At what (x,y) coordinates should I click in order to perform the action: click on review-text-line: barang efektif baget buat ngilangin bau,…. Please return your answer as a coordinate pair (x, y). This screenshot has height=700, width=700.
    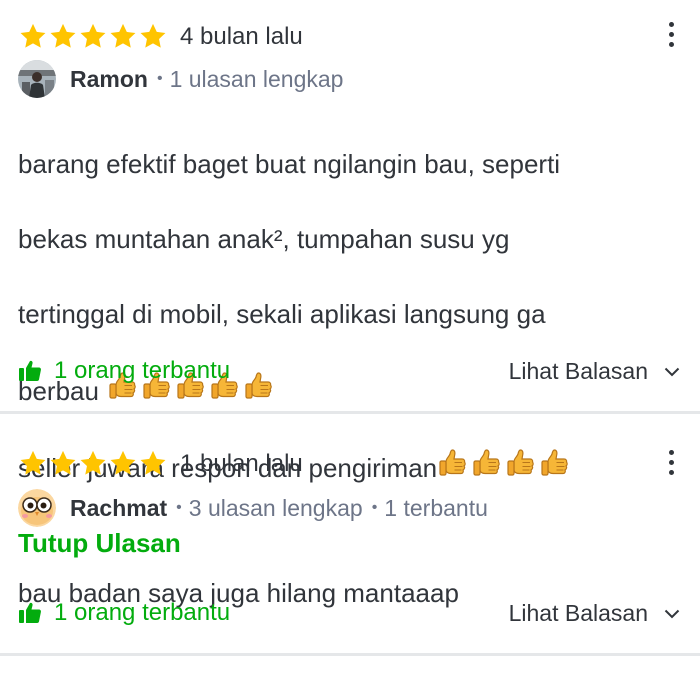
    Looking at the image, I should click on (289, 163).